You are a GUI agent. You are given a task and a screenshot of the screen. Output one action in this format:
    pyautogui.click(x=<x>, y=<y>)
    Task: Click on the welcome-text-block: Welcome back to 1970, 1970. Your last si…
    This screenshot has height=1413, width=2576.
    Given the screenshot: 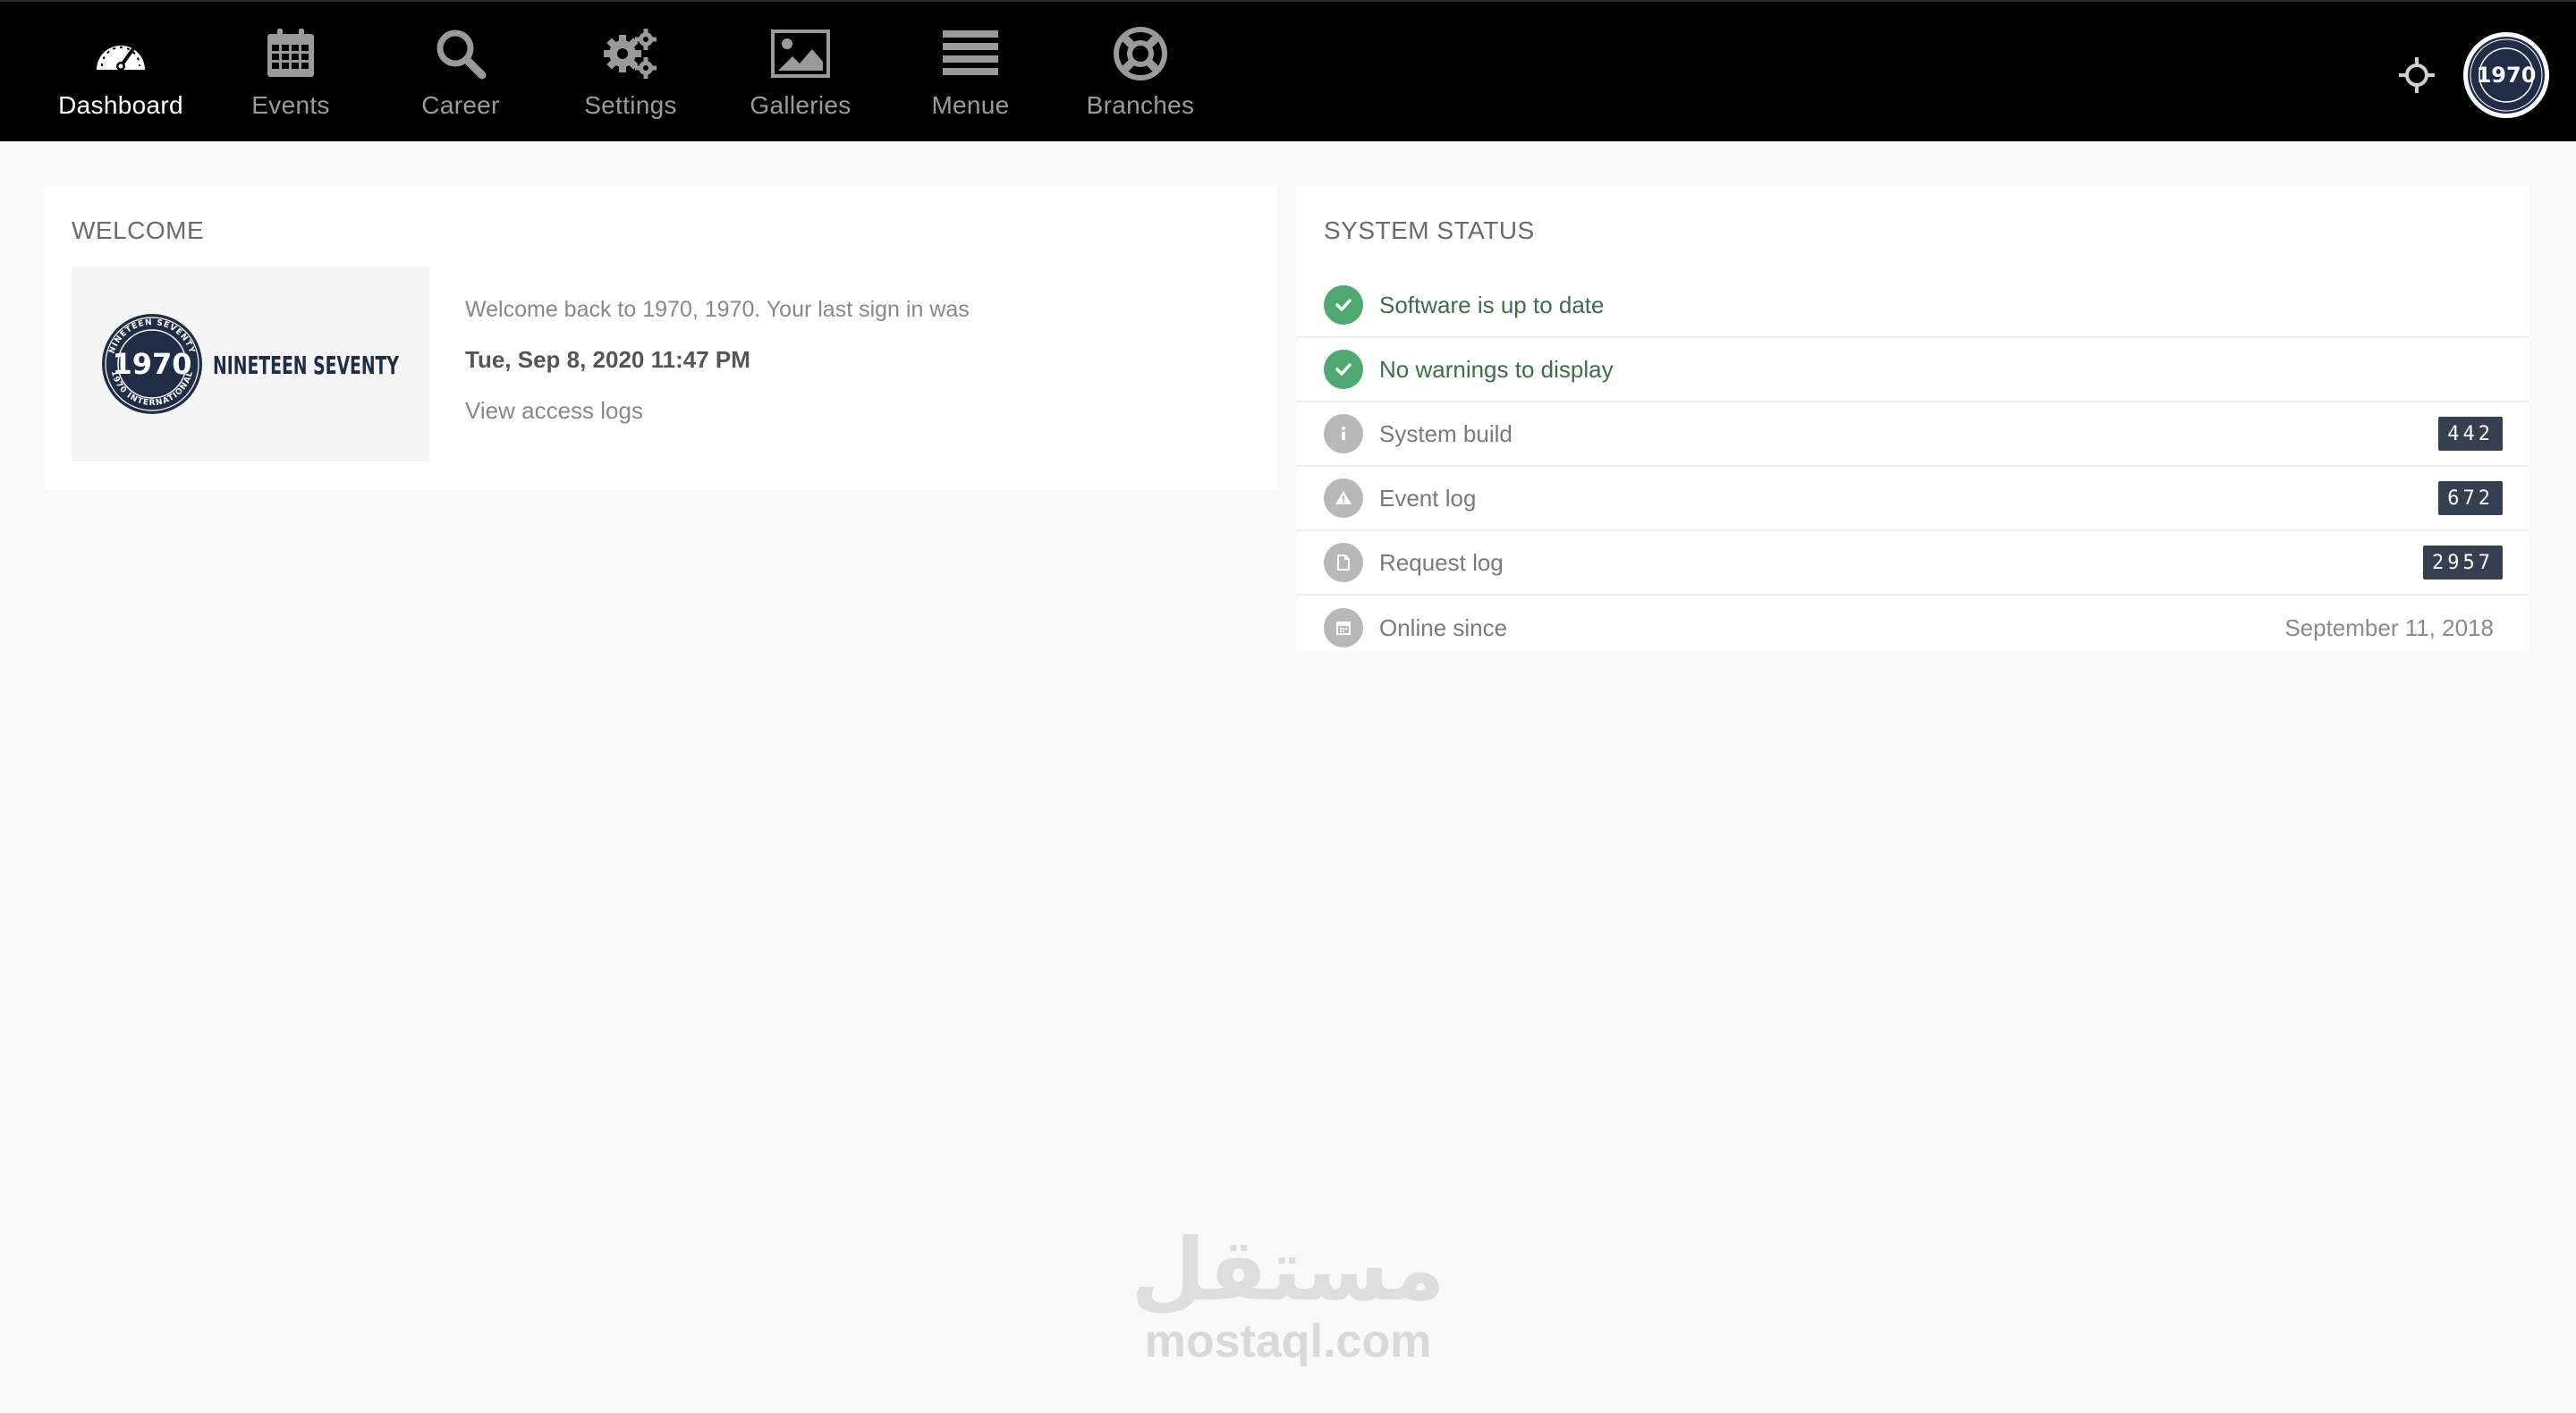 What is the action you would take?
    pyautogui.click(x=717, y=361)
    